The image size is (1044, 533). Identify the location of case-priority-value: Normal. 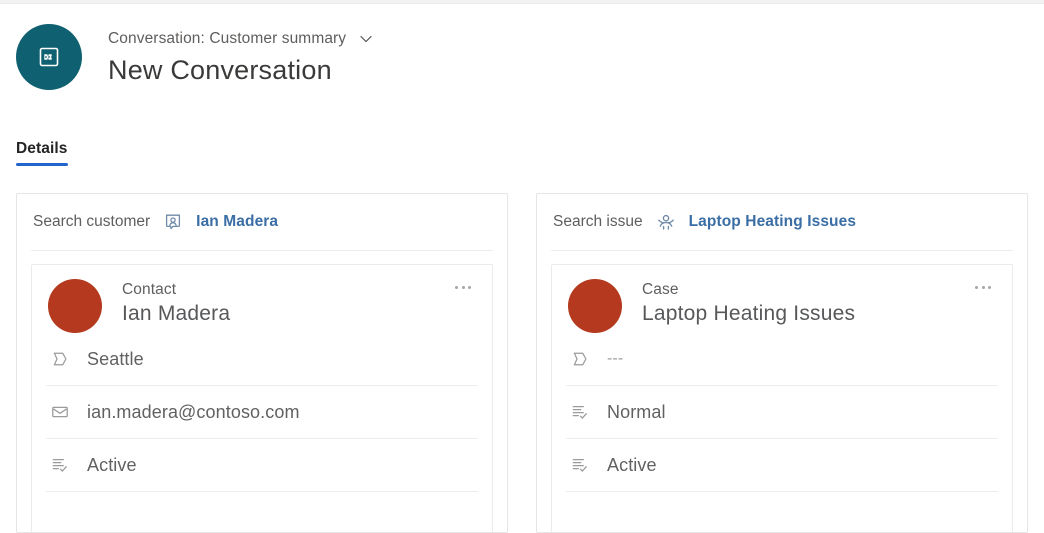
(636, 411).